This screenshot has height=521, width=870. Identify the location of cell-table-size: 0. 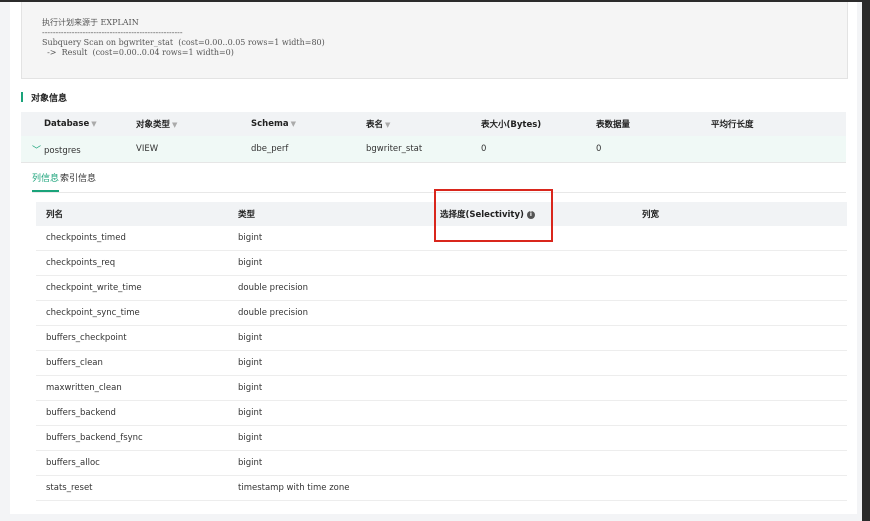
(484, 149).